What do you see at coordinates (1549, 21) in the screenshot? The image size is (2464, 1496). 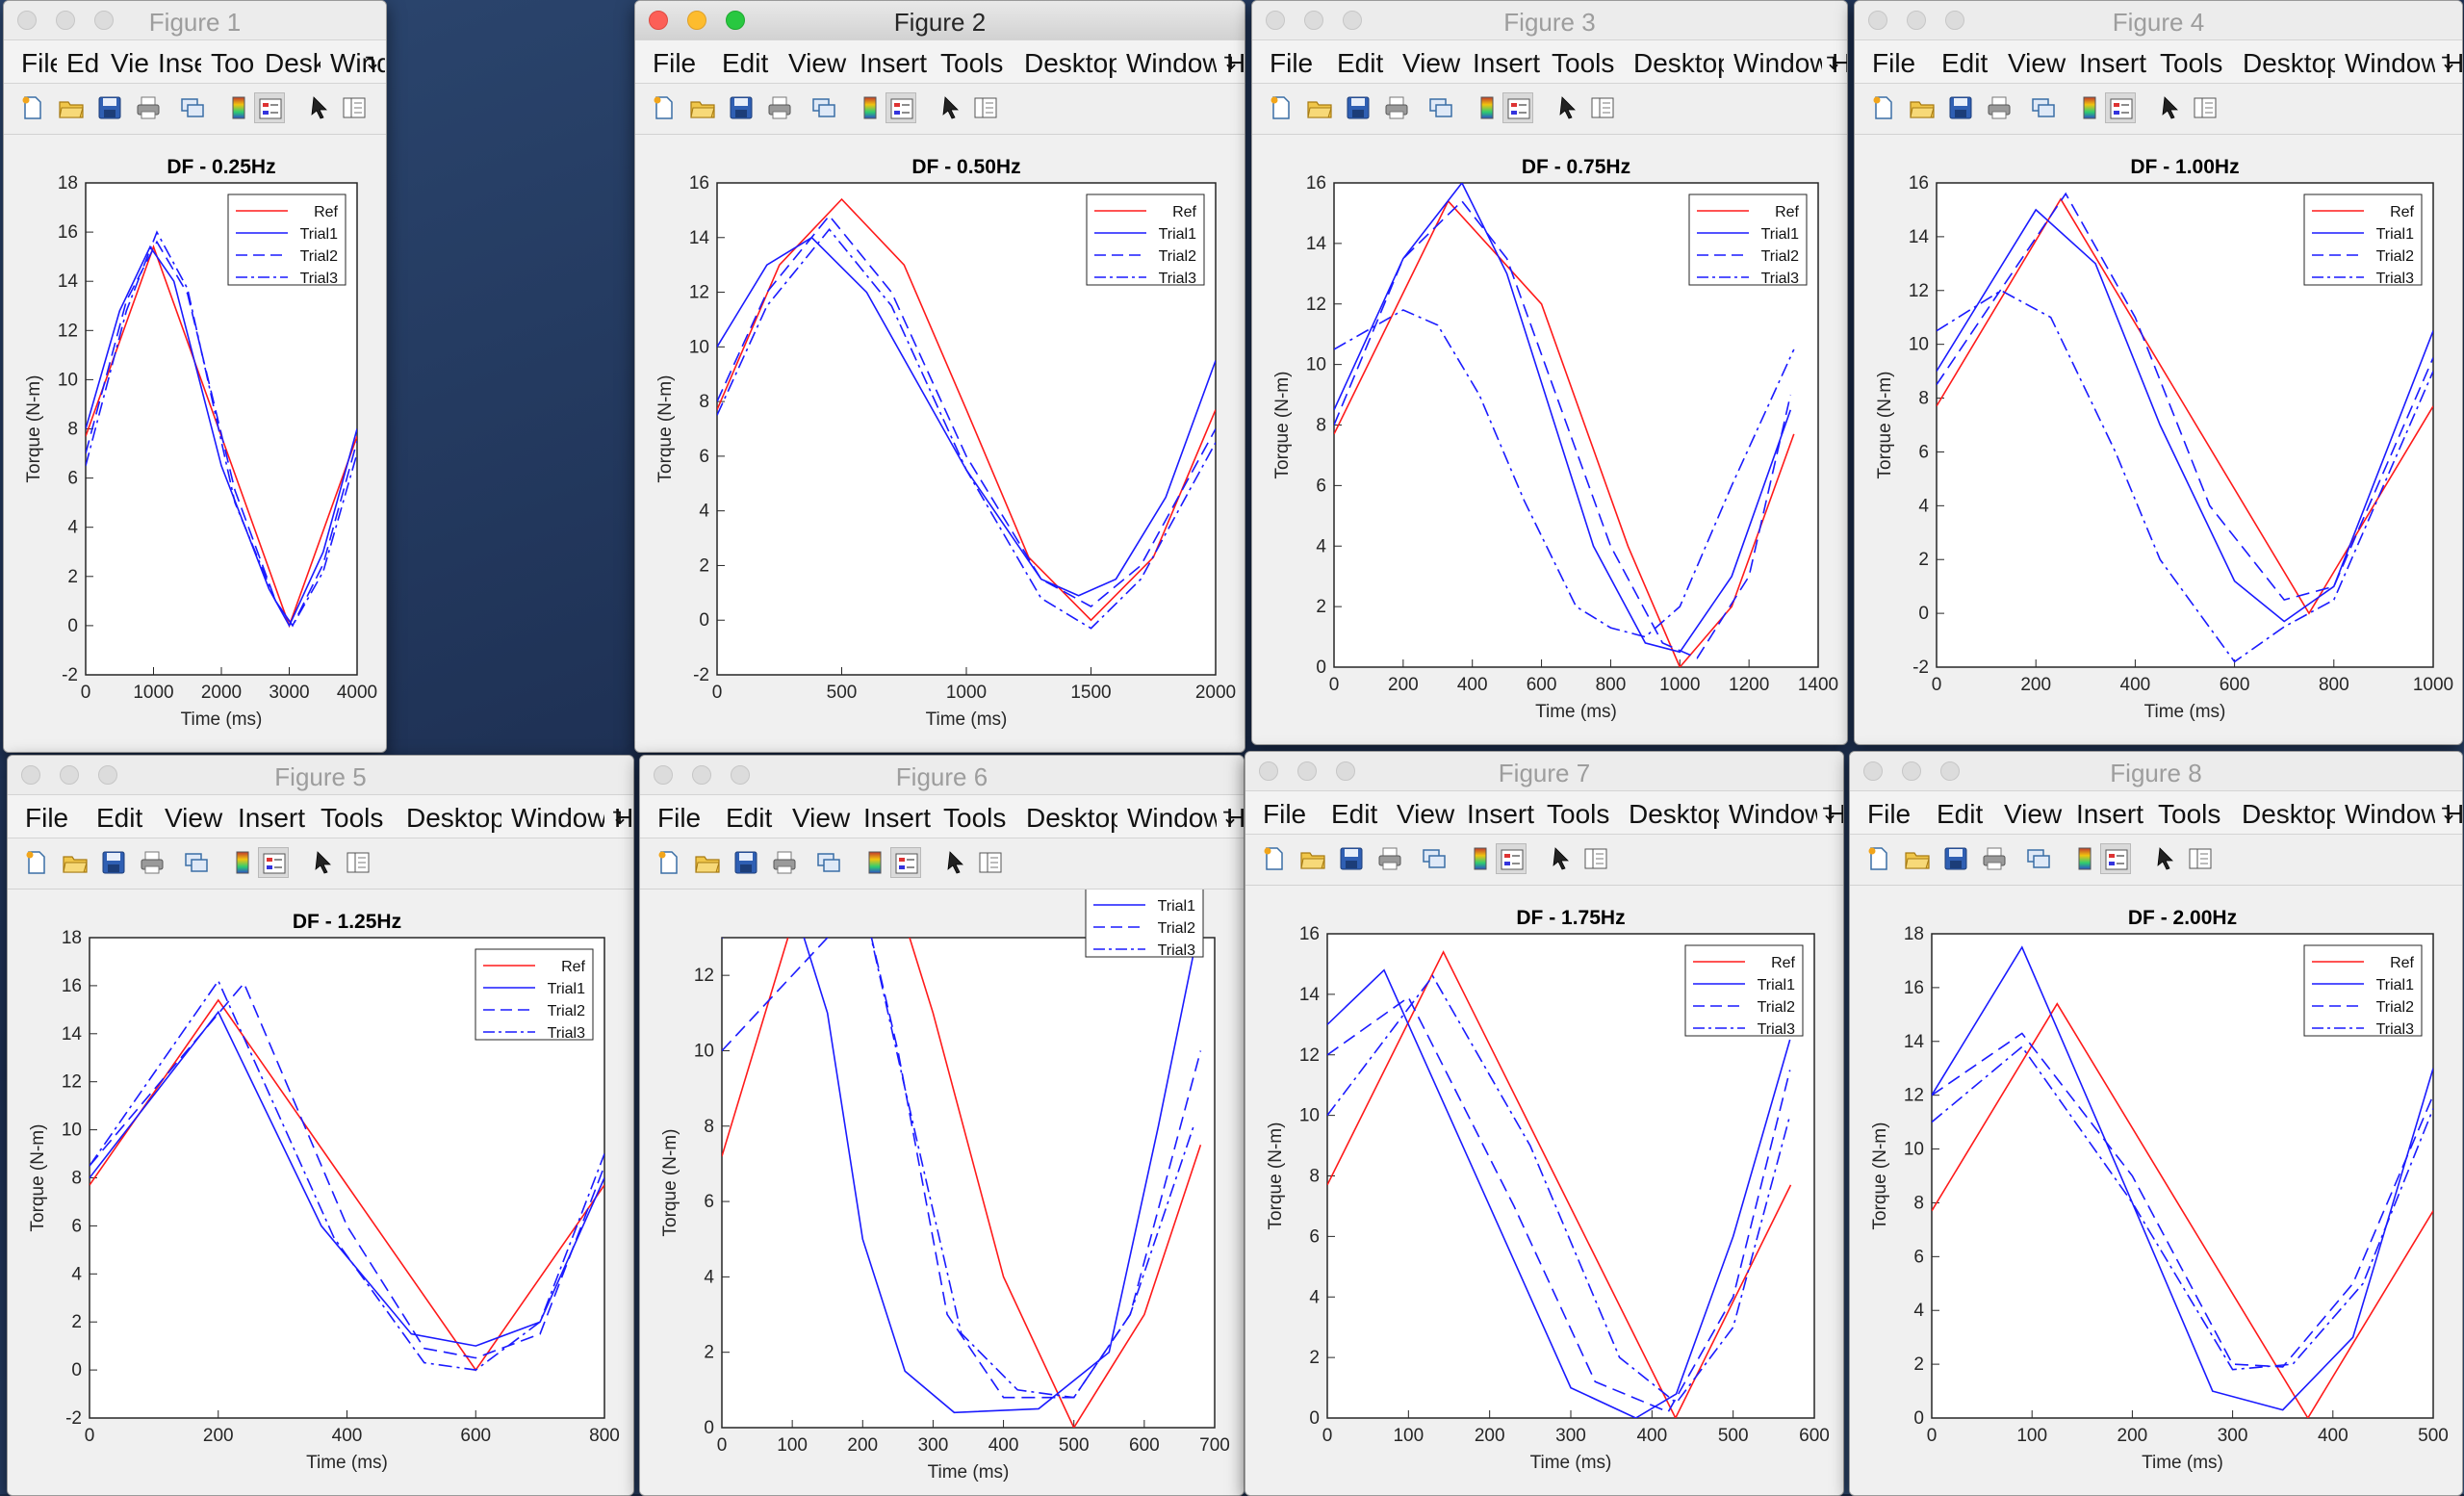 I see `window-title-bar: Figure 3` at bounding box center [1549, 21].